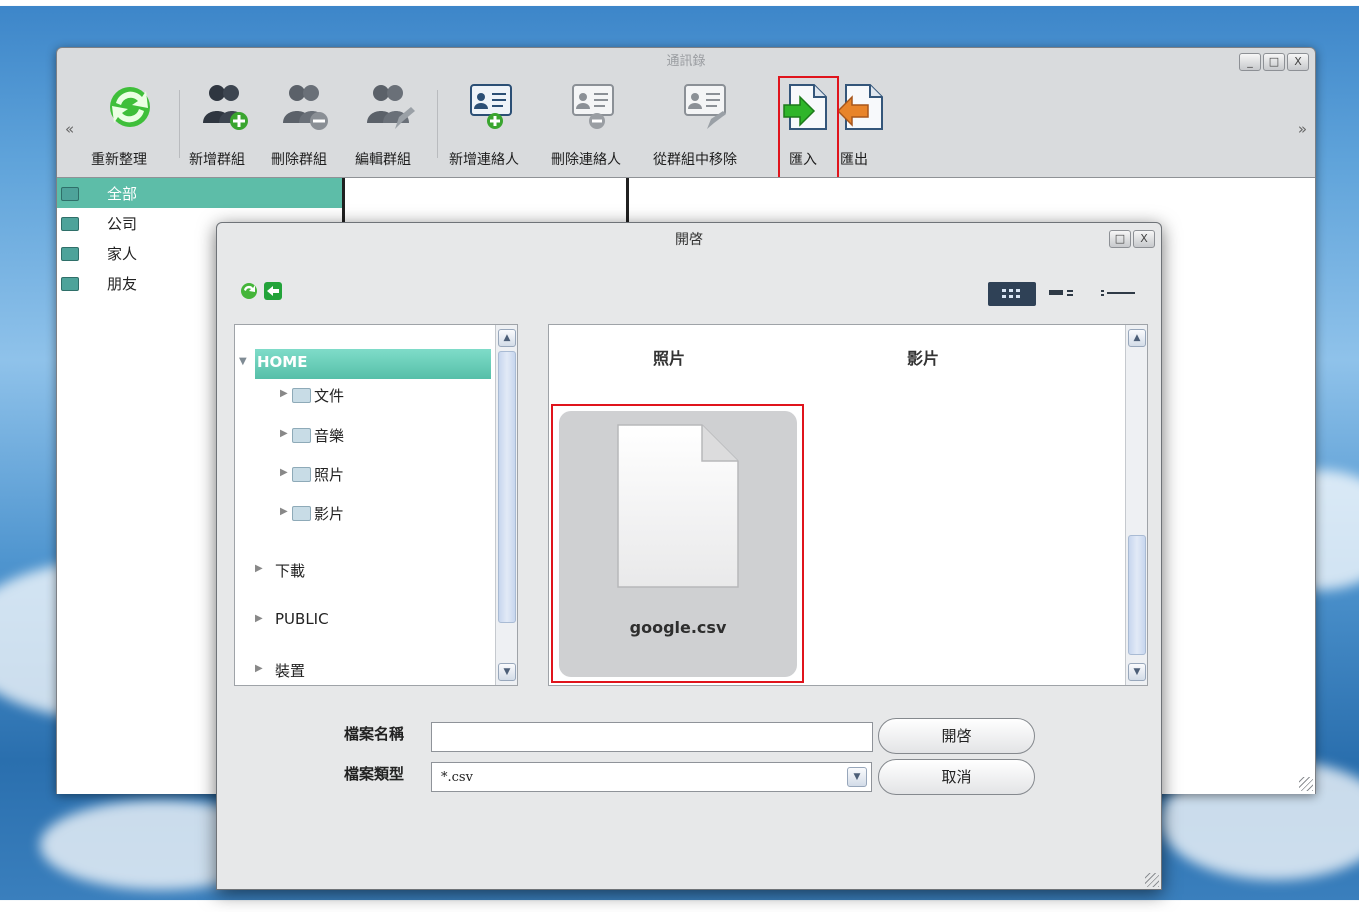 The width and height of the screenshot is (1359, 912). I want to click on filetype-value: *.csv, so click(457, 777).